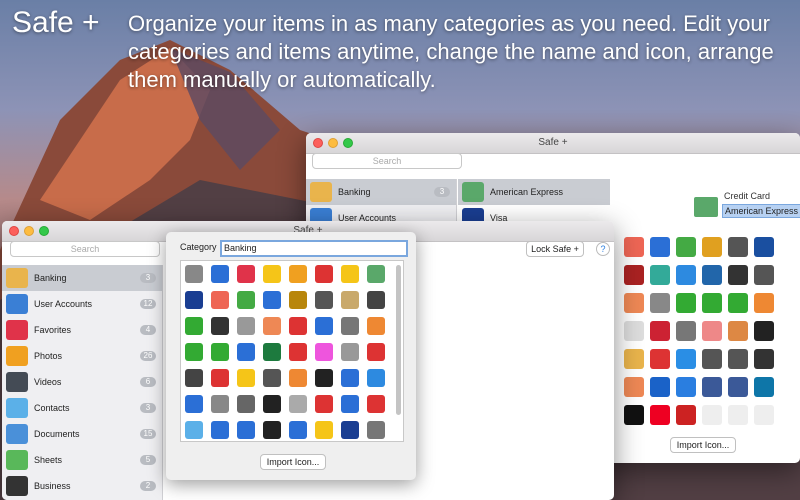 This screenshot has width=800, height=500. I want to click on rtf-icon, so click(324, 326).